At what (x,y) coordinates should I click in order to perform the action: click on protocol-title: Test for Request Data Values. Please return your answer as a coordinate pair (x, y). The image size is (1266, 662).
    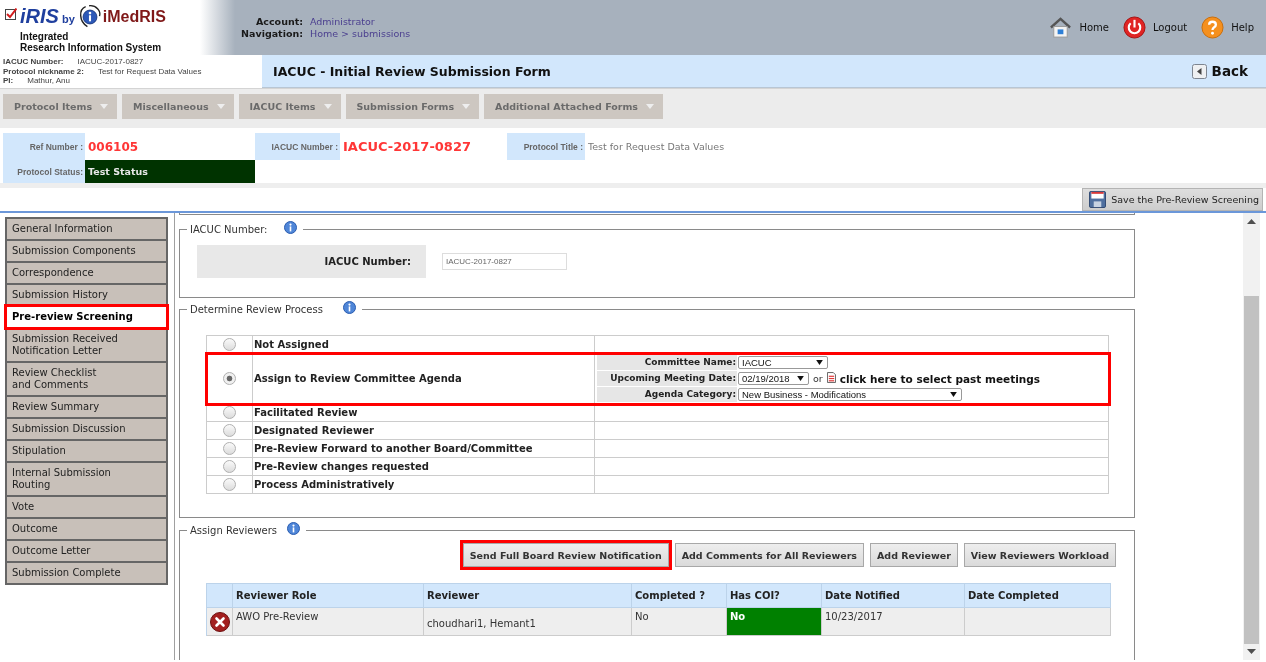
    Looking at the image, I should click on (656, 147).